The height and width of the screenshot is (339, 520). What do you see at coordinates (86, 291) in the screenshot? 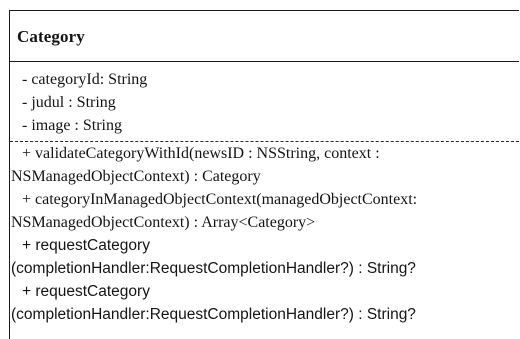
I see `method-request-category-2-line1: + requestCategory` at bounding box center [86, 291].